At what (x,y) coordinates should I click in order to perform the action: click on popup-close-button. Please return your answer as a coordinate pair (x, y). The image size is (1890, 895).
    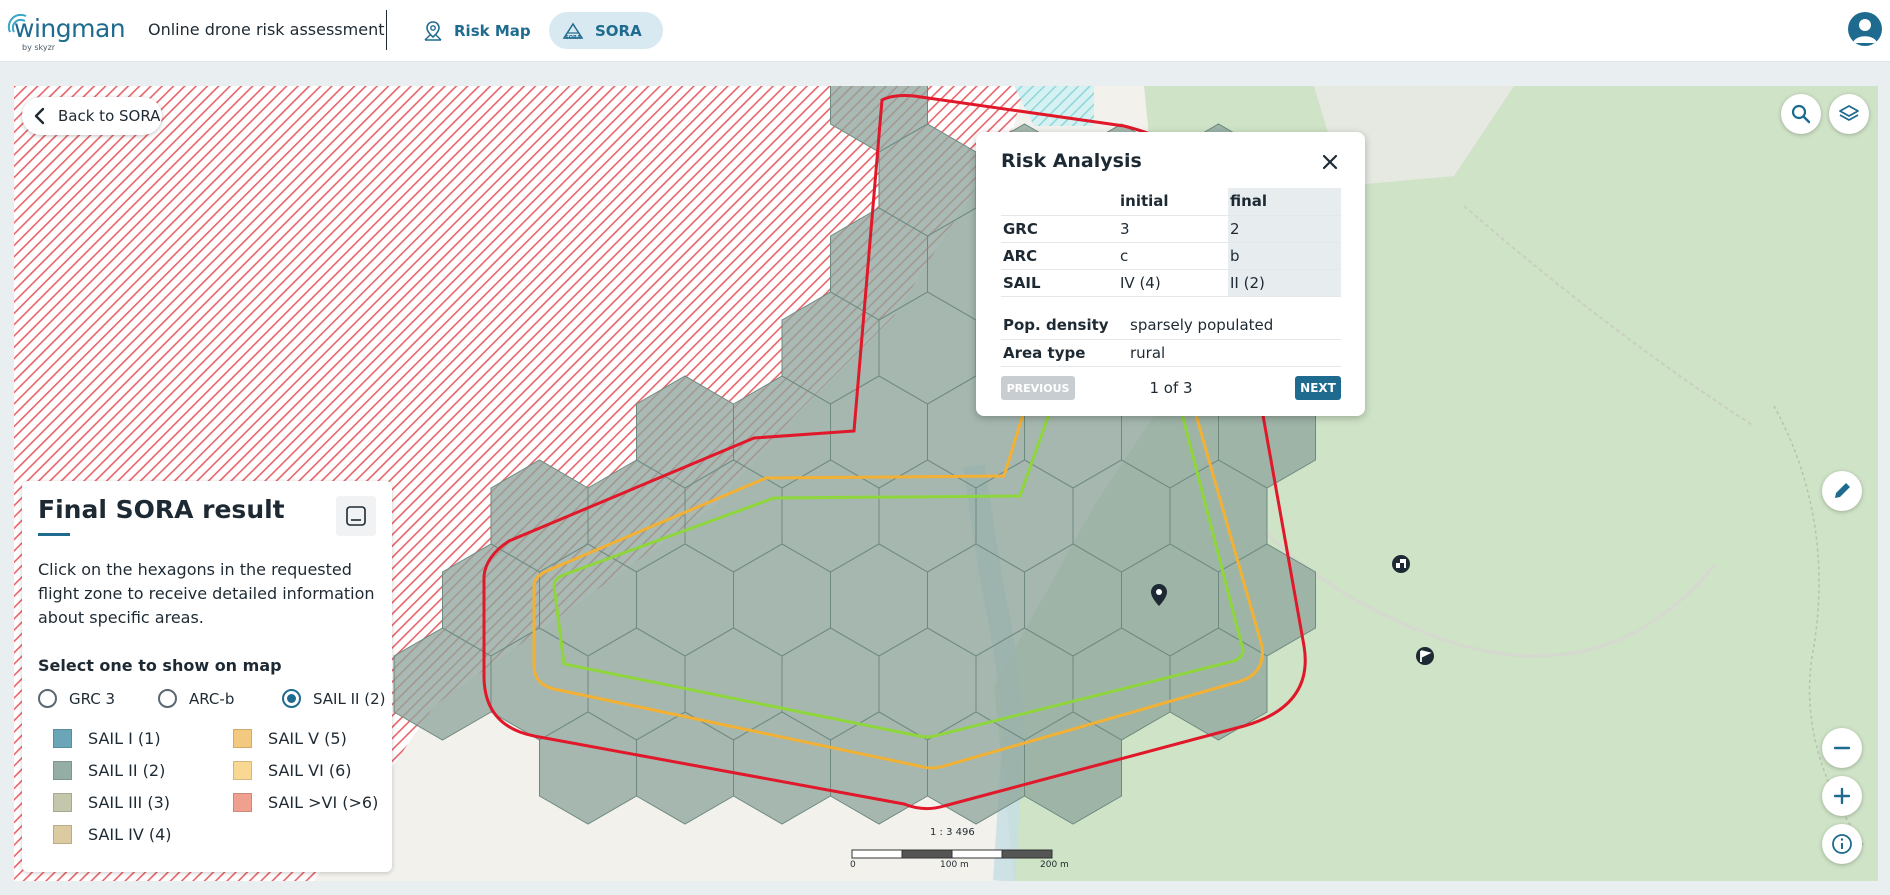
    Looking at the image, I should click on (1330, 162).